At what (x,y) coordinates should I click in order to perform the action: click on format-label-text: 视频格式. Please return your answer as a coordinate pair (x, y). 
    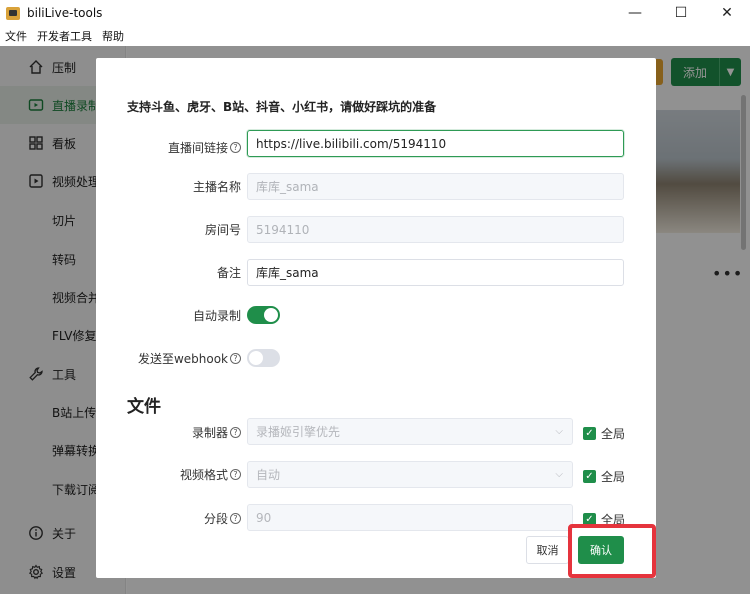
    Looking at the image, I should click on (203, 475).